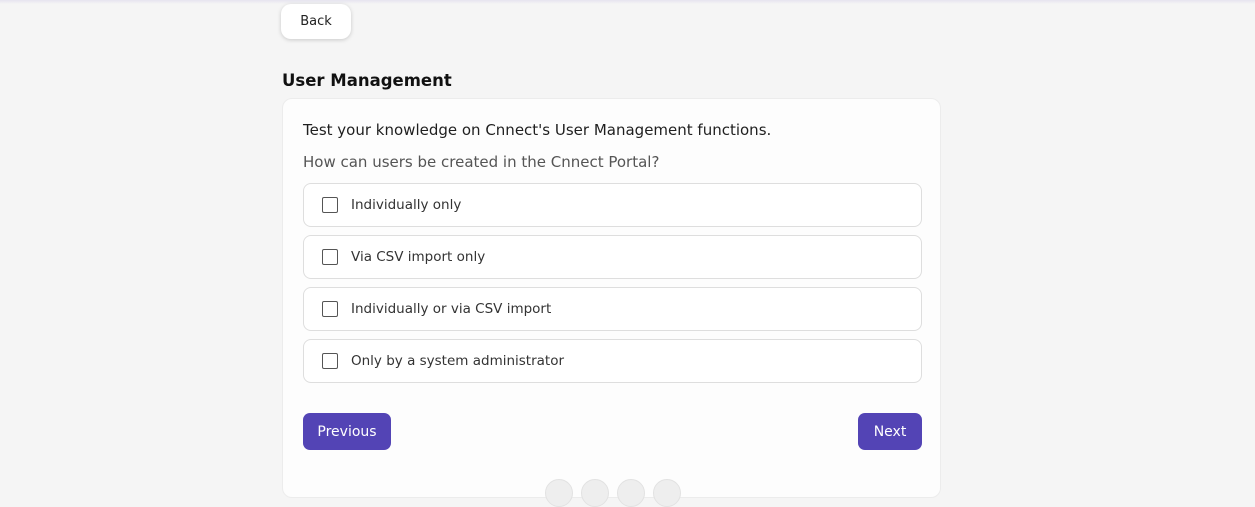 The height and width of the screenshot is (507, 1255). I want to click on option-individually-or-csv: Individually or via CSV import, so click(612, 309).